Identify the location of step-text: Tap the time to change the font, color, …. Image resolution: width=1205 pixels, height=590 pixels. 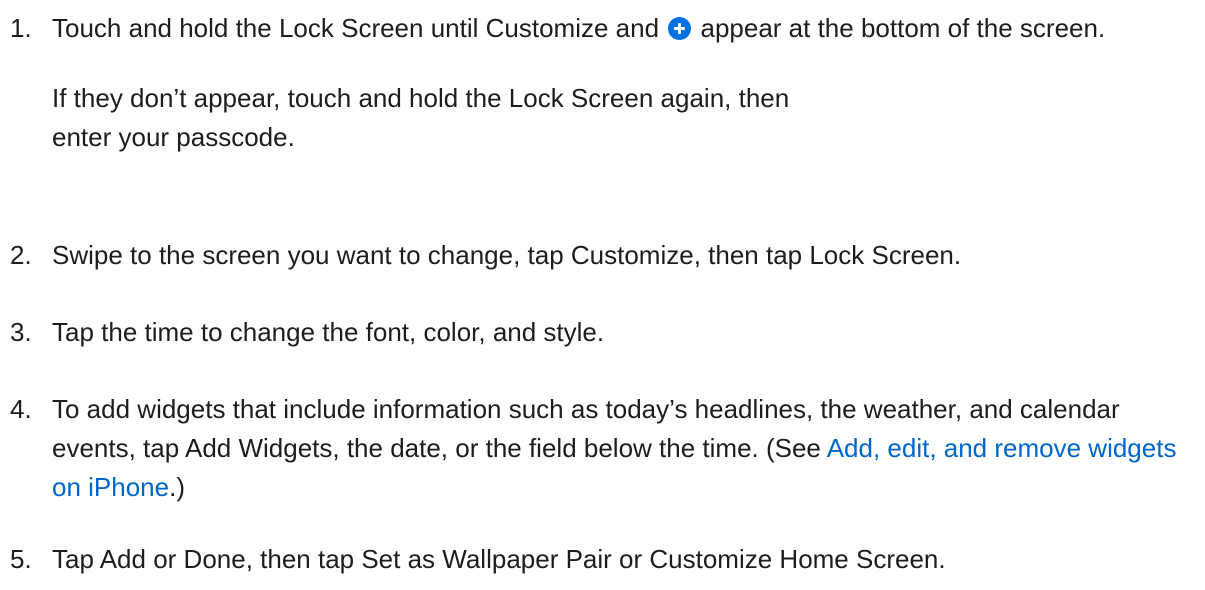
(328, 332).